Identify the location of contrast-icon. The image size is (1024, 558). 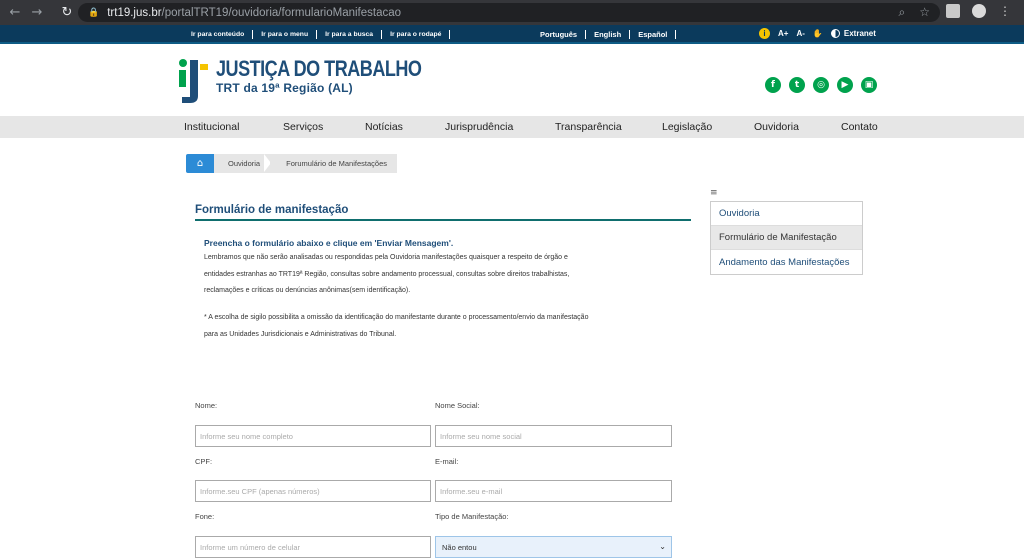
(835, 33).